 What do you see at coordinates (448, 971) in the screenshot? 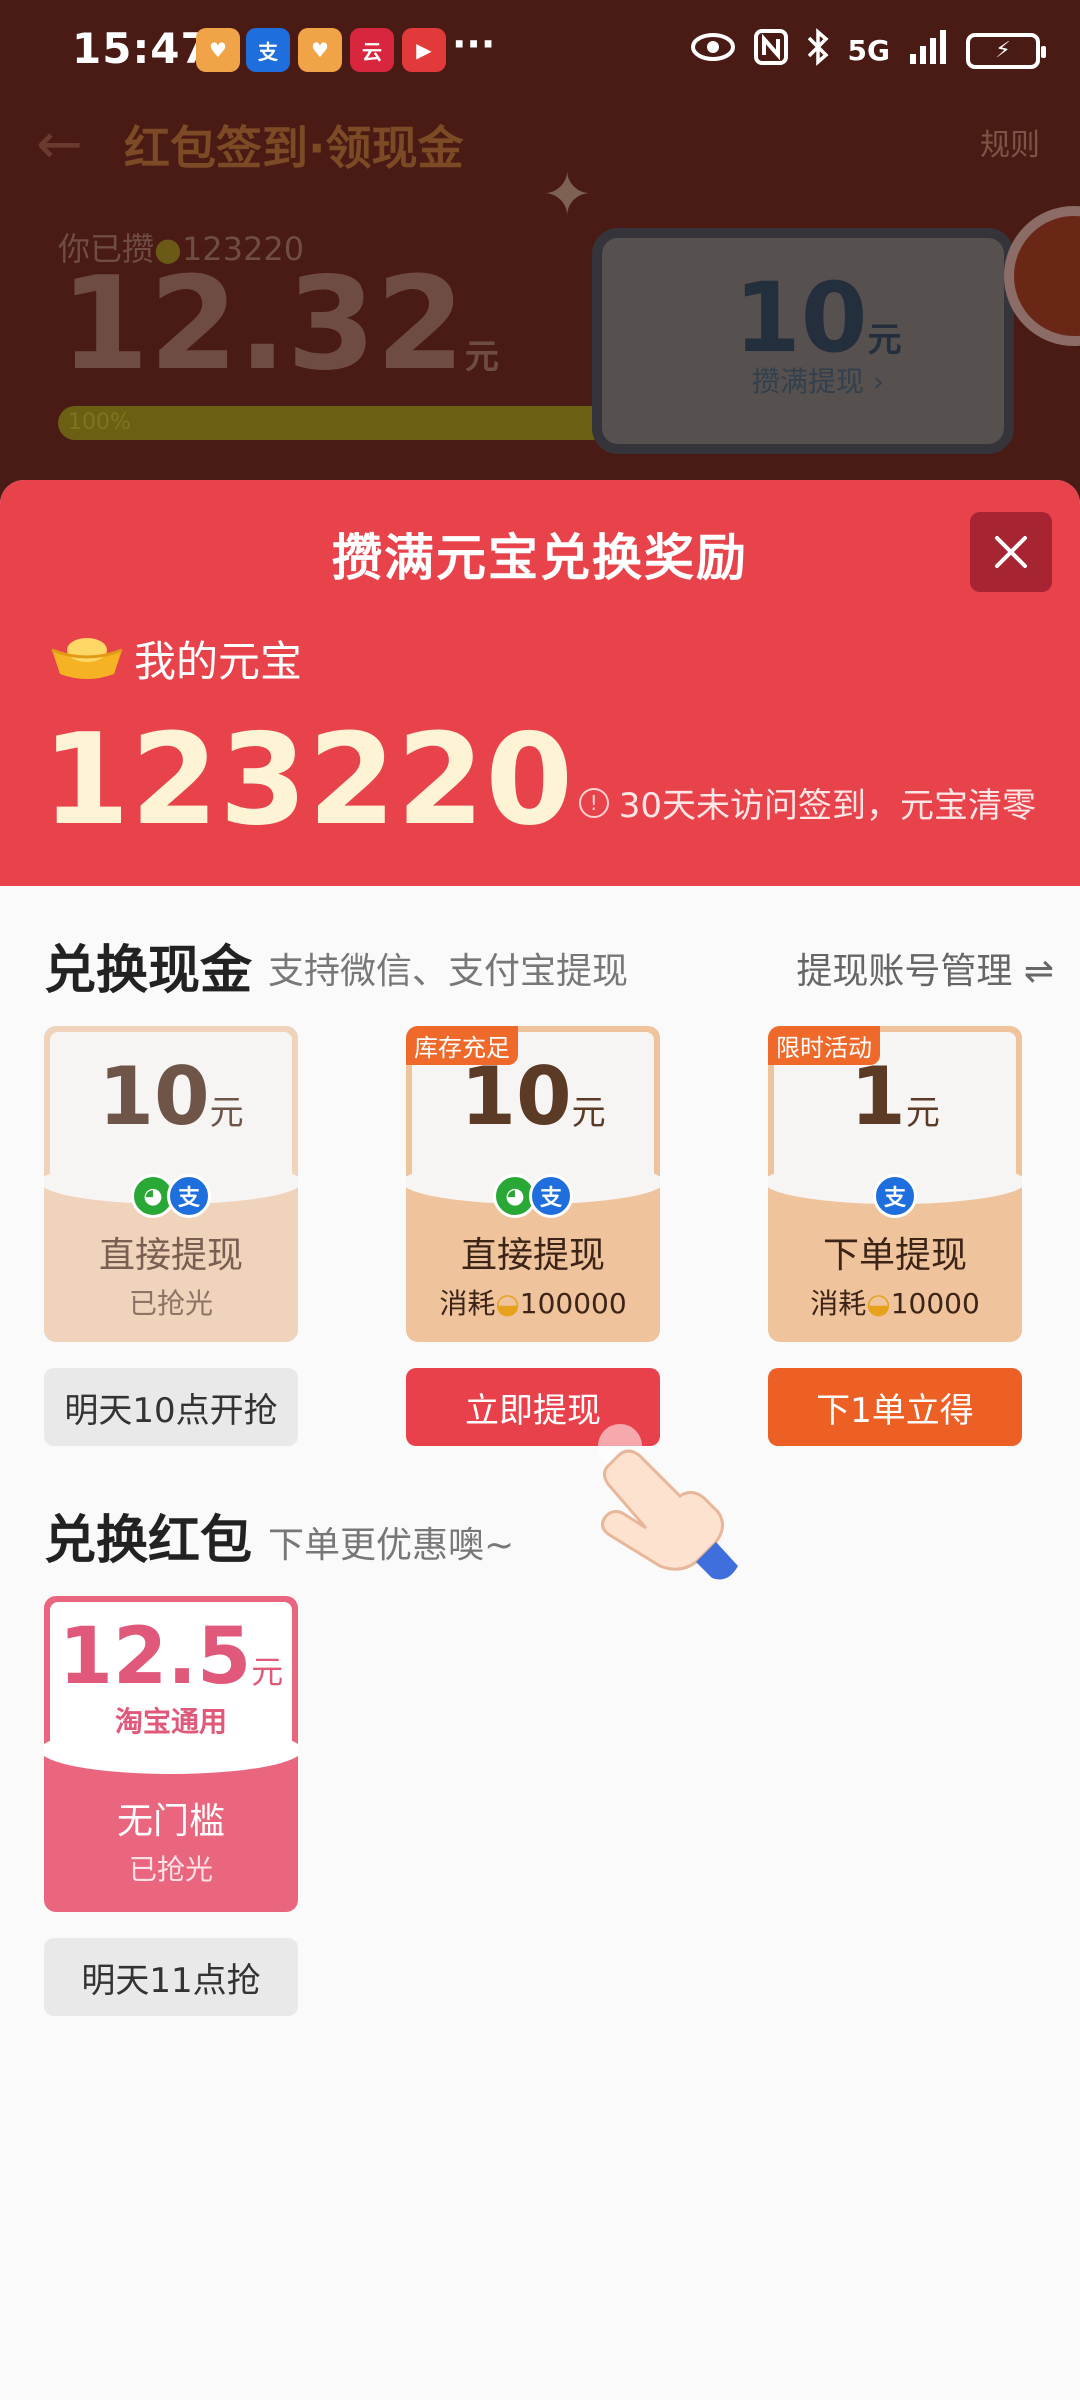
I see `cash-section-subtitle: 支持微信、支付宝提现` at bounding box center [448, 971].